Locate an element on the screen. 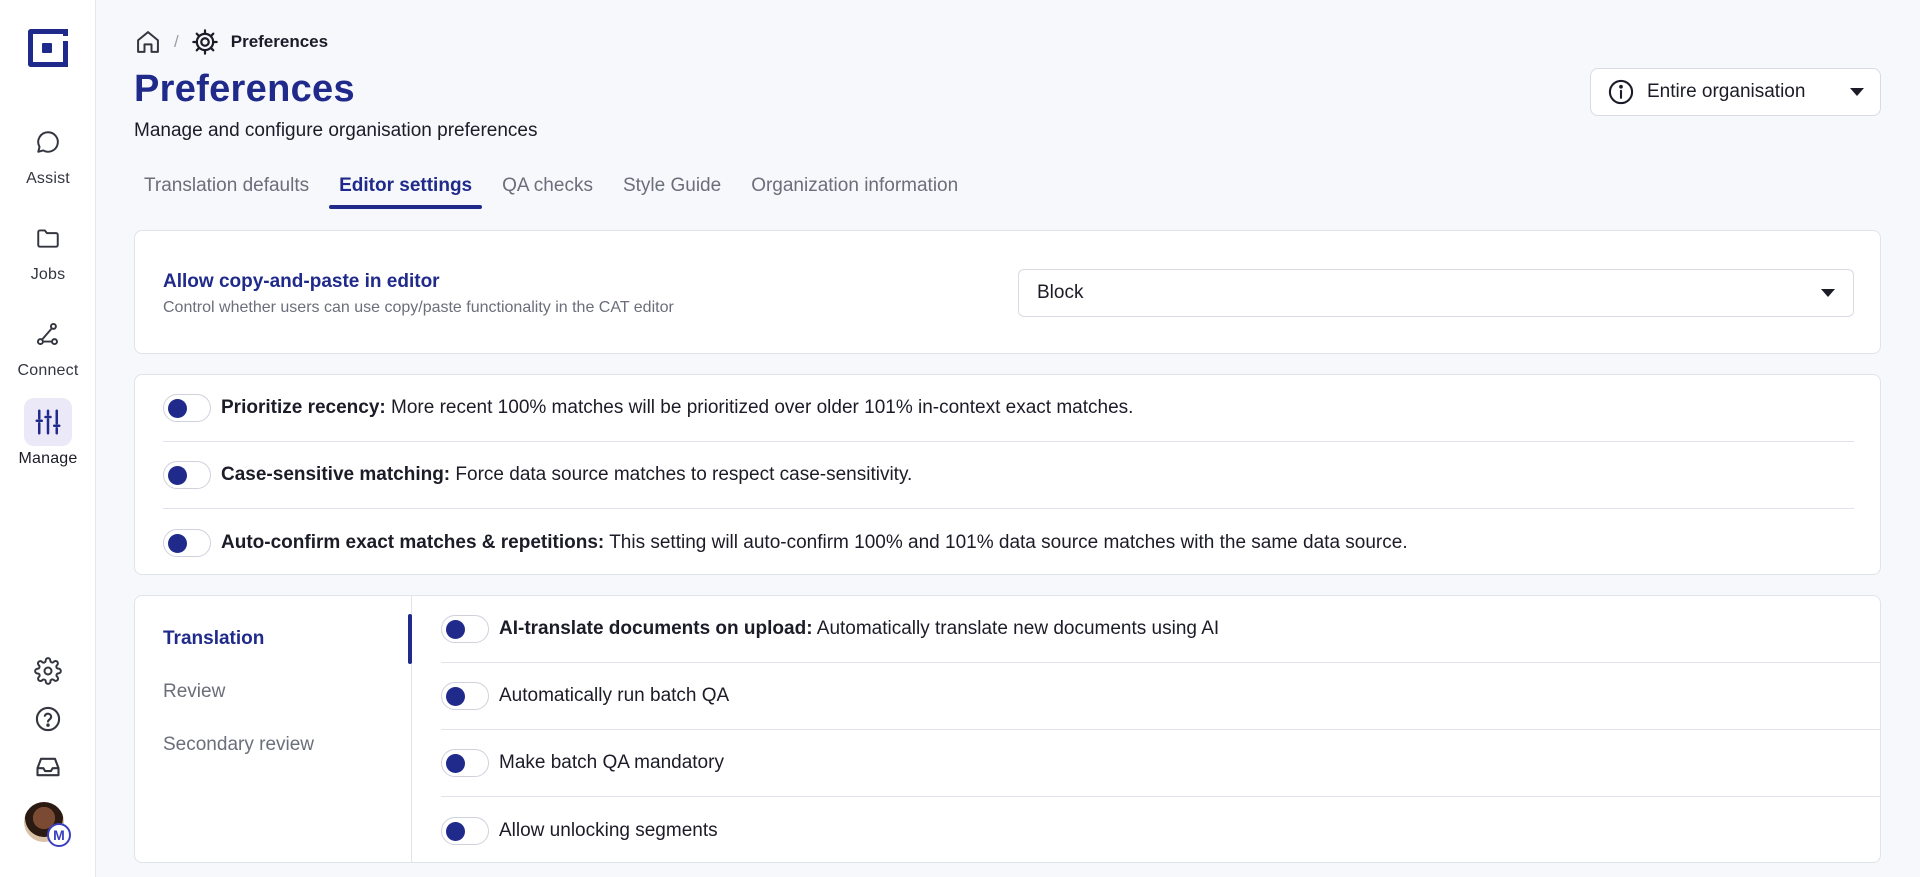  sliders-icon is located at coordinates (48, 422).